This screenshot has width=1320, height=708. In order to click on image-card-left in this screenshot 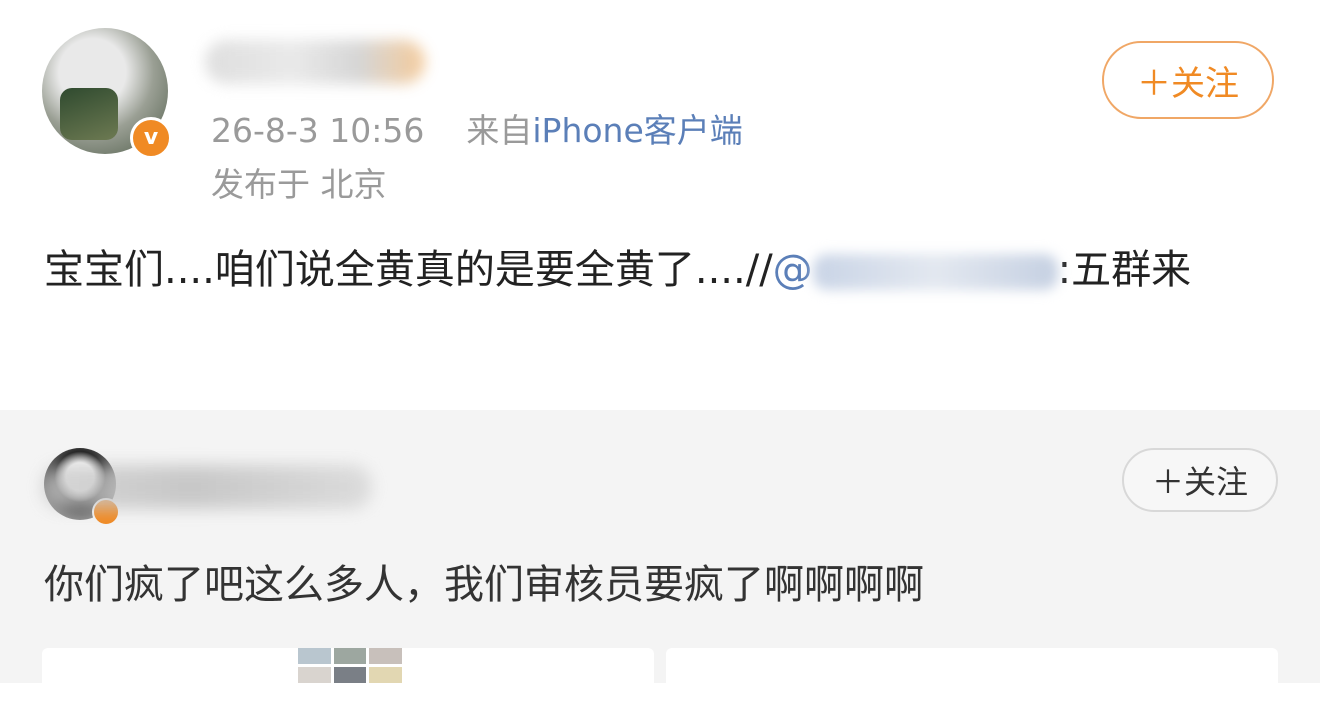, I will do `click(348, 678)`.